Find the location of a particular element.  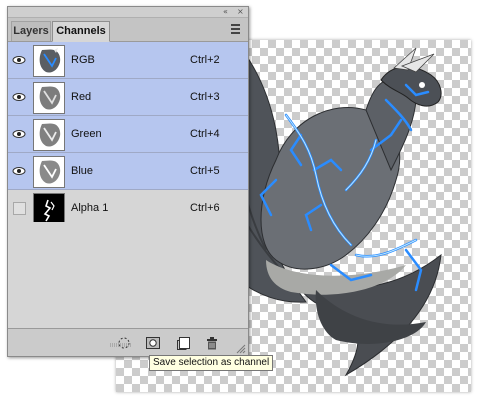

channel-name: Alpha 1 is located at coordinates (90, 208).